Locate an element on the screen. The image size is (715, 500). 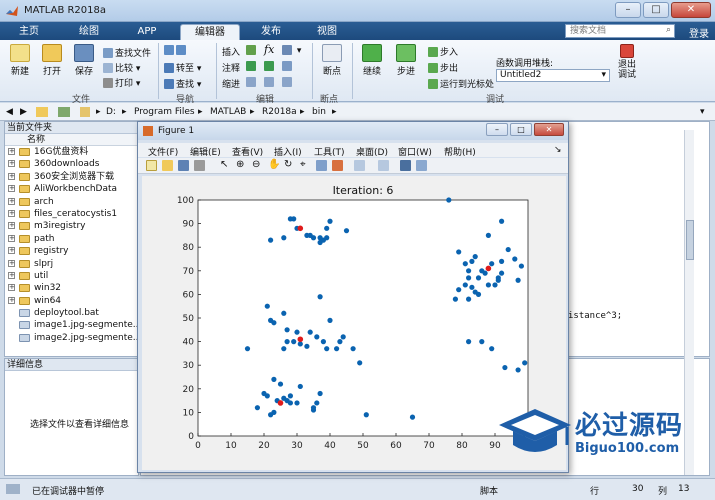
back-forward-buttons is located at coordinates (176, 50).